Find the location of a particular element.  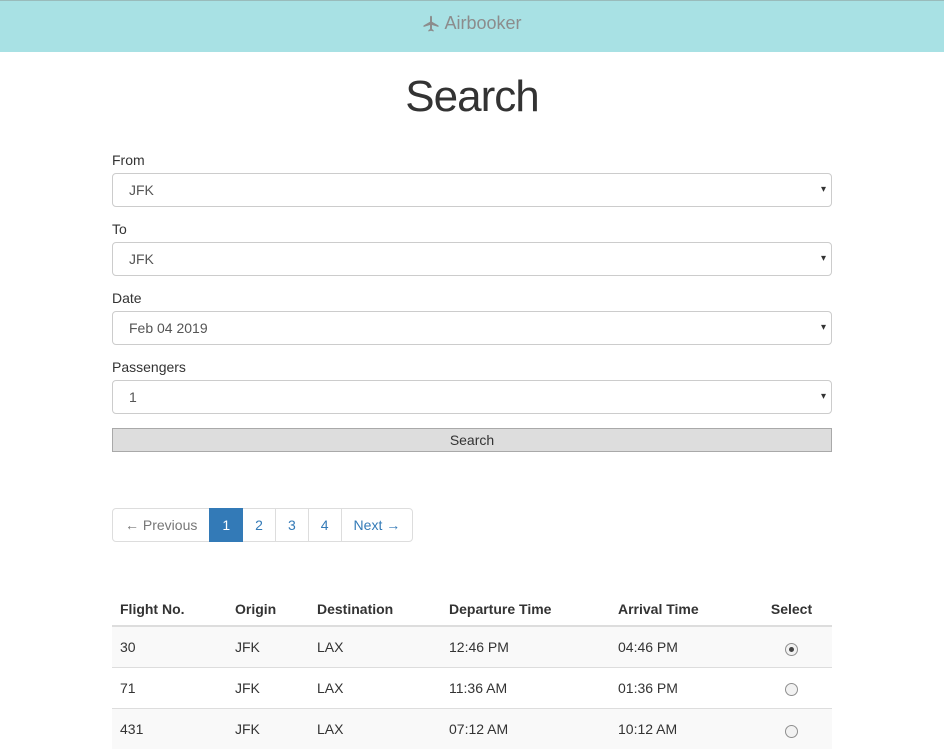

page-title: Search is located at coordinates (472, 96).